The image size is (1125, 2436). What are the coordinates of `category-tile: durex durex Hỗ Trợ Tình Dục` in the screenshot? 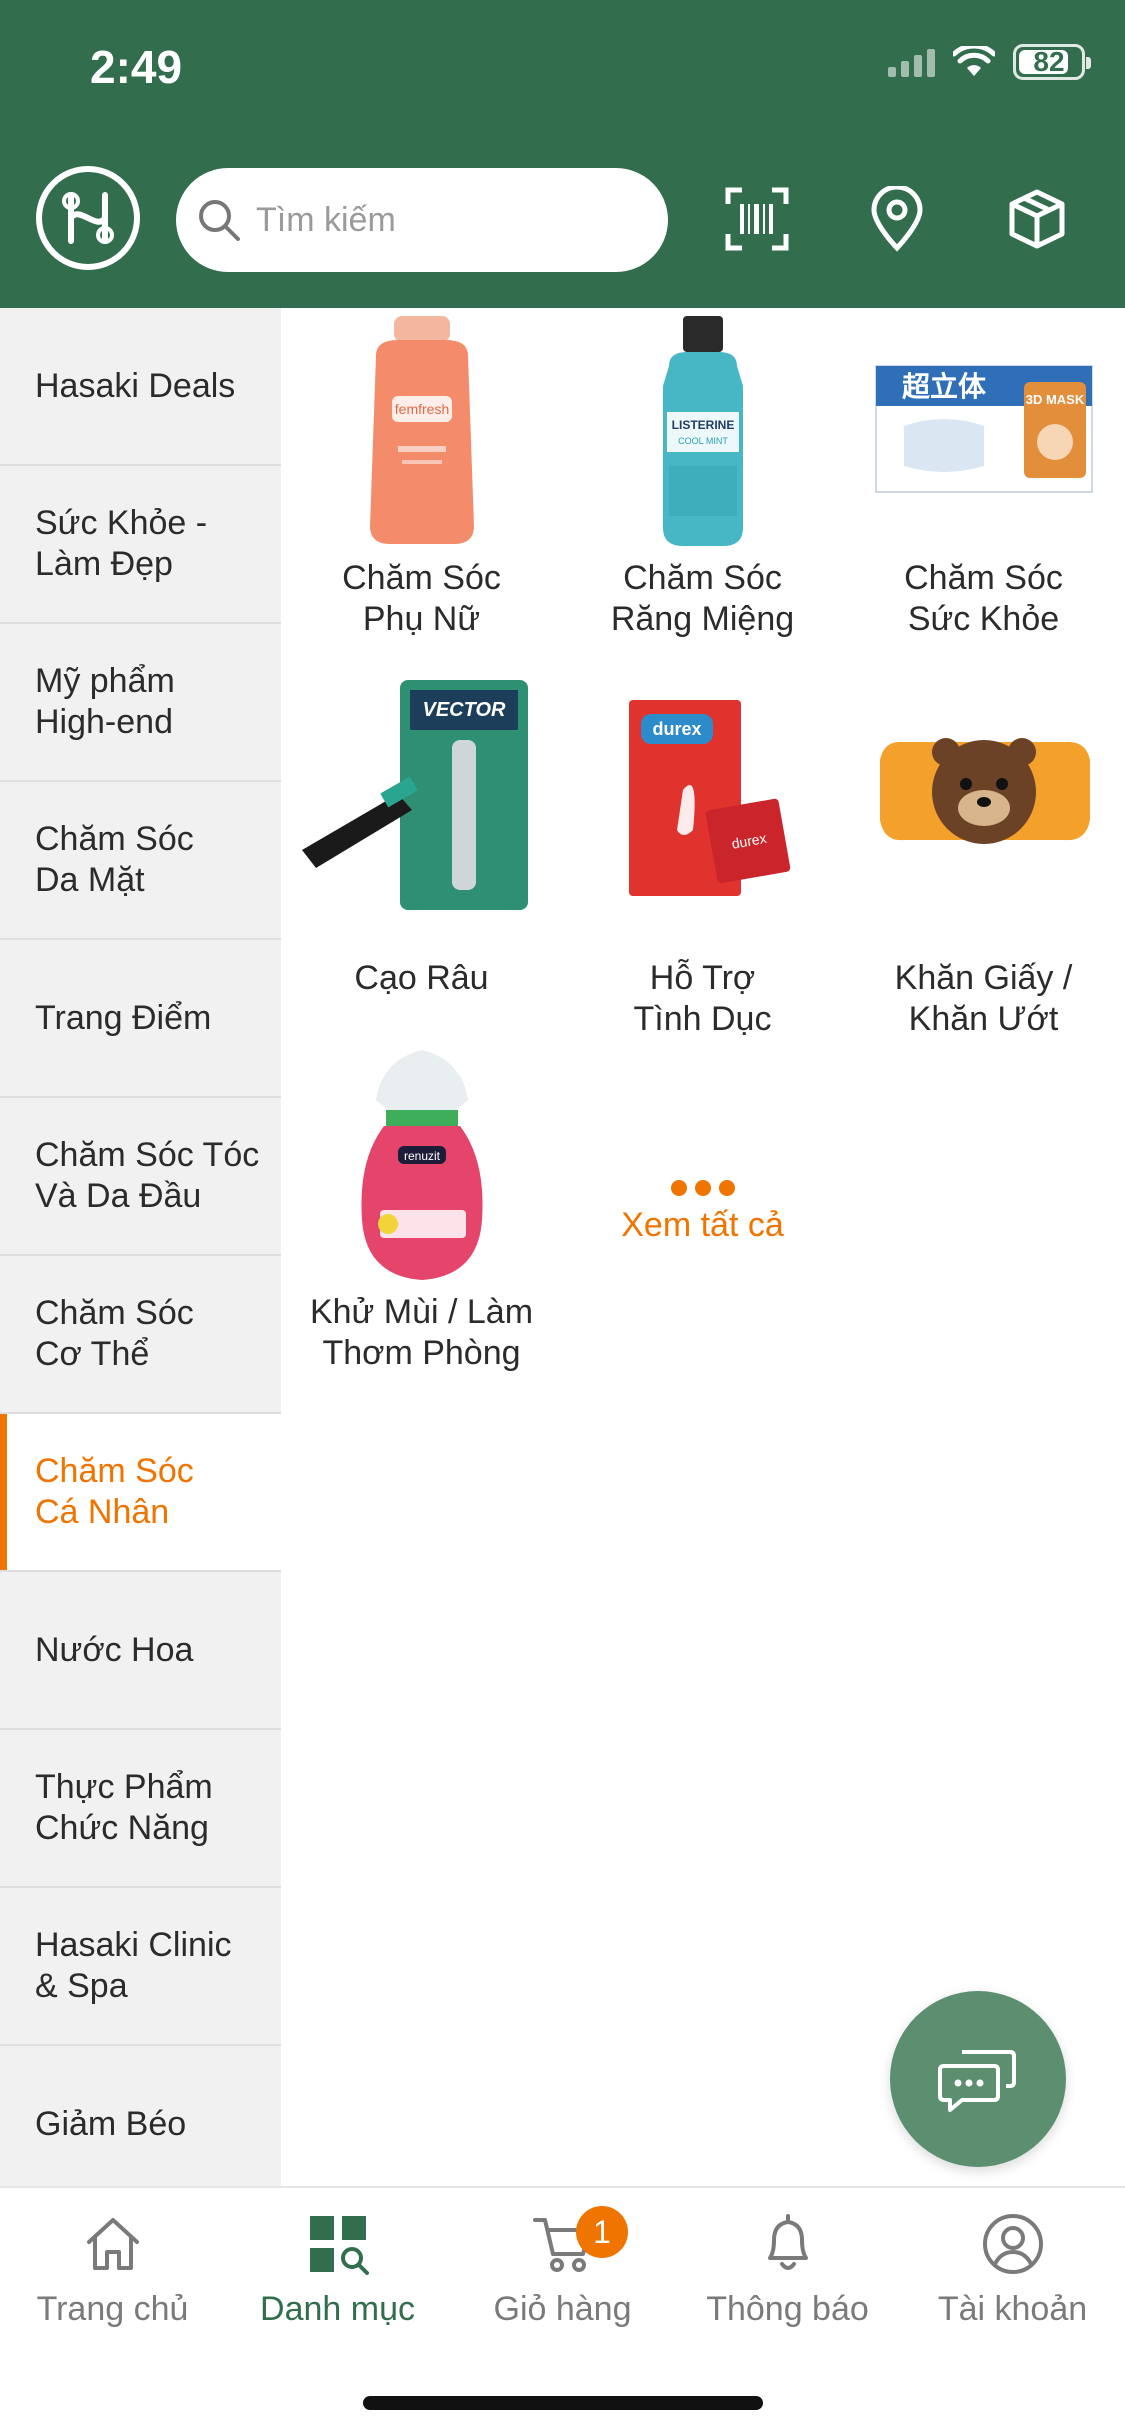 It's located at (702, 860).